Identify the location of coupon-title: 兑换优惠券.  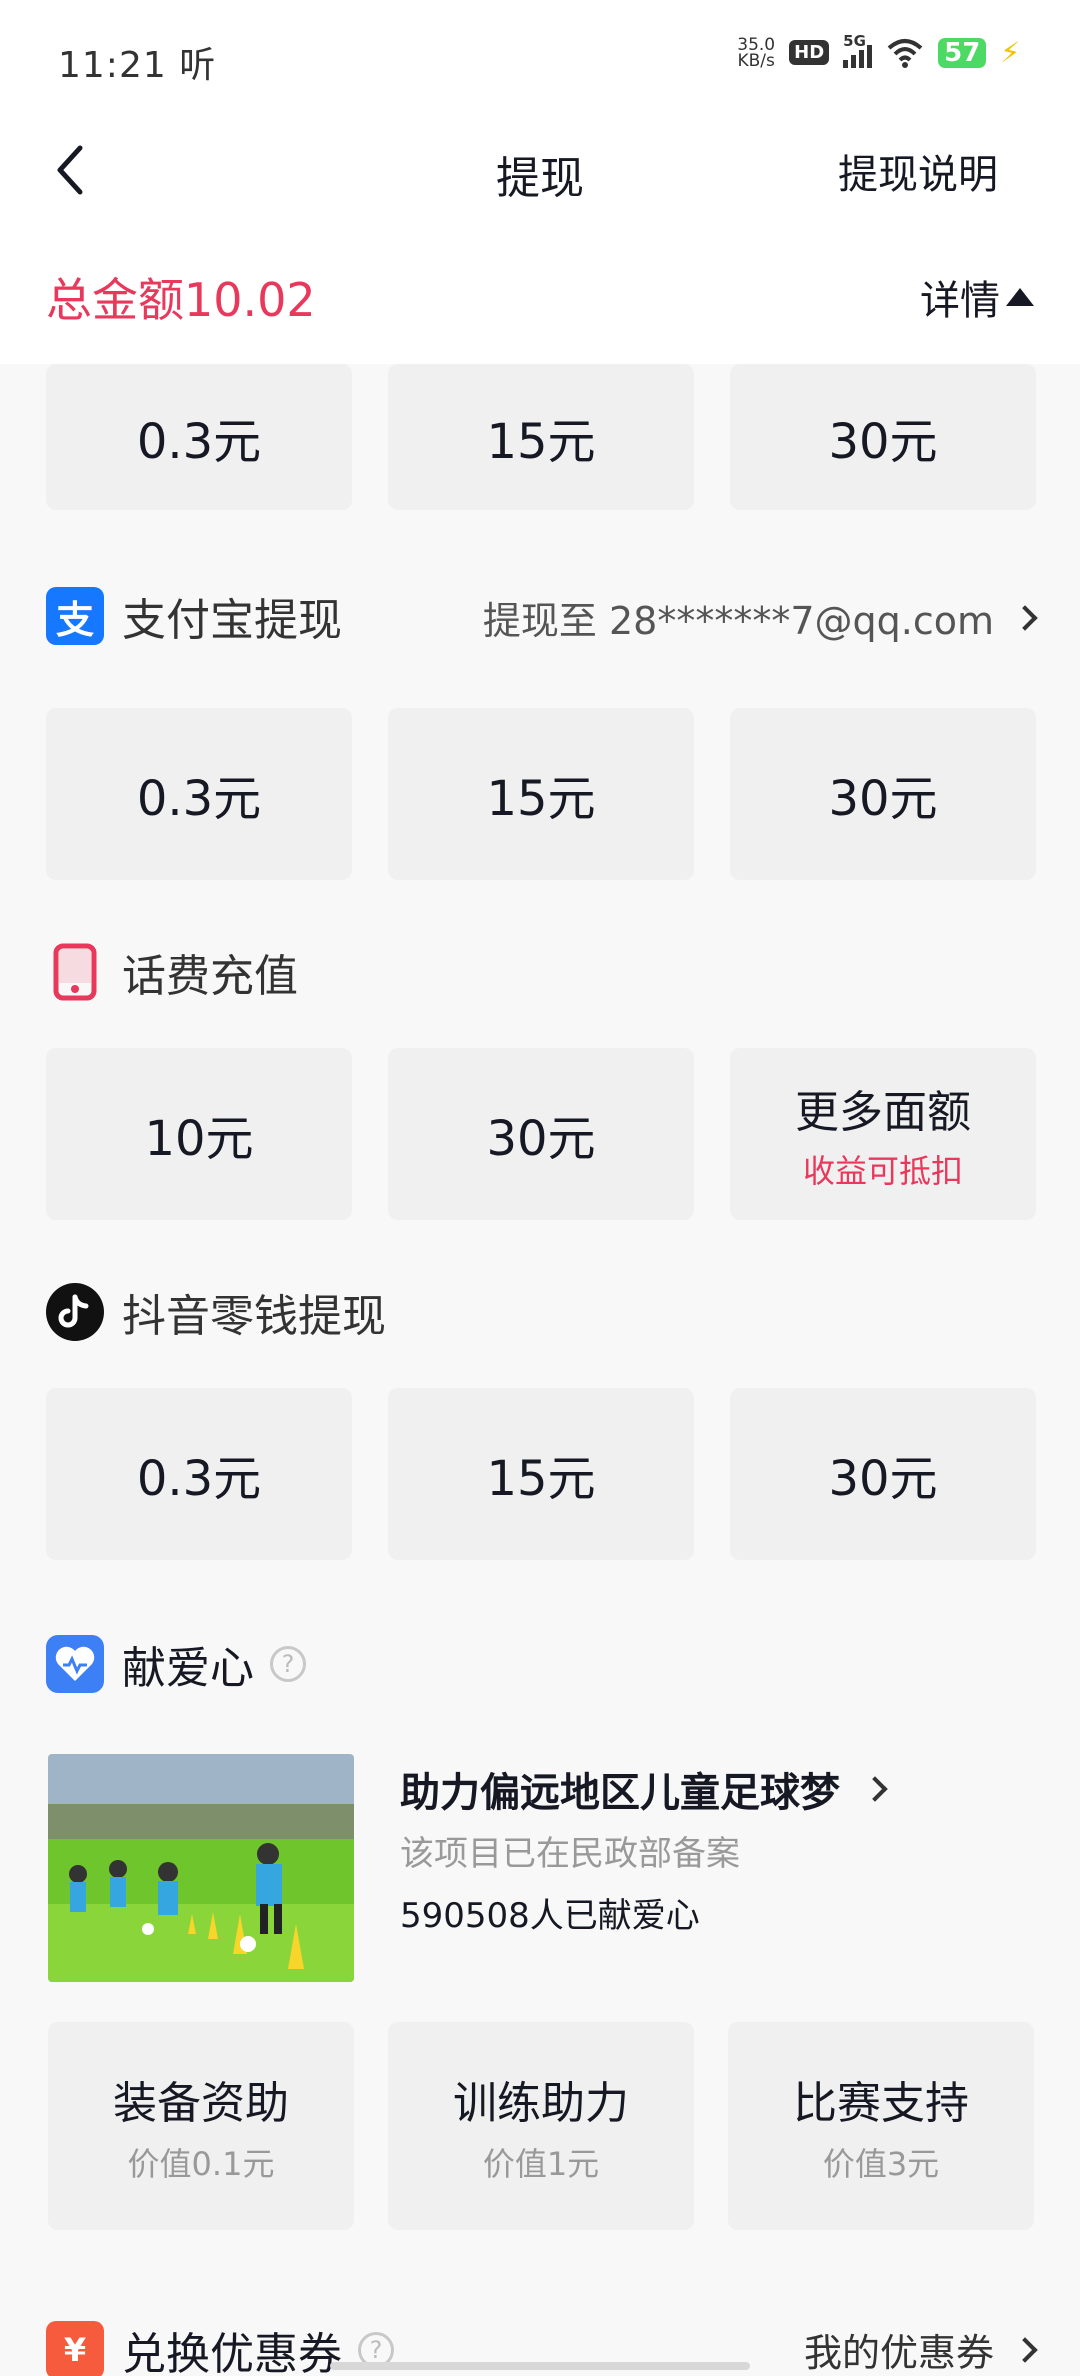
(232, 2352).